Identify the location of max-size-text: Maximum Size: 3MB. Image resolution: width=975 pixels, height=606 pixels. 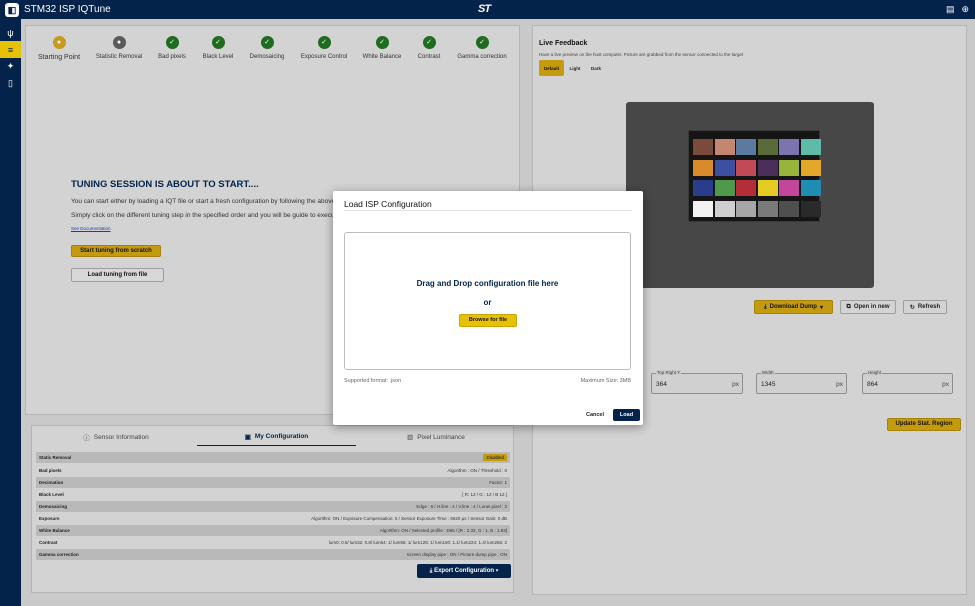
(605, 381).